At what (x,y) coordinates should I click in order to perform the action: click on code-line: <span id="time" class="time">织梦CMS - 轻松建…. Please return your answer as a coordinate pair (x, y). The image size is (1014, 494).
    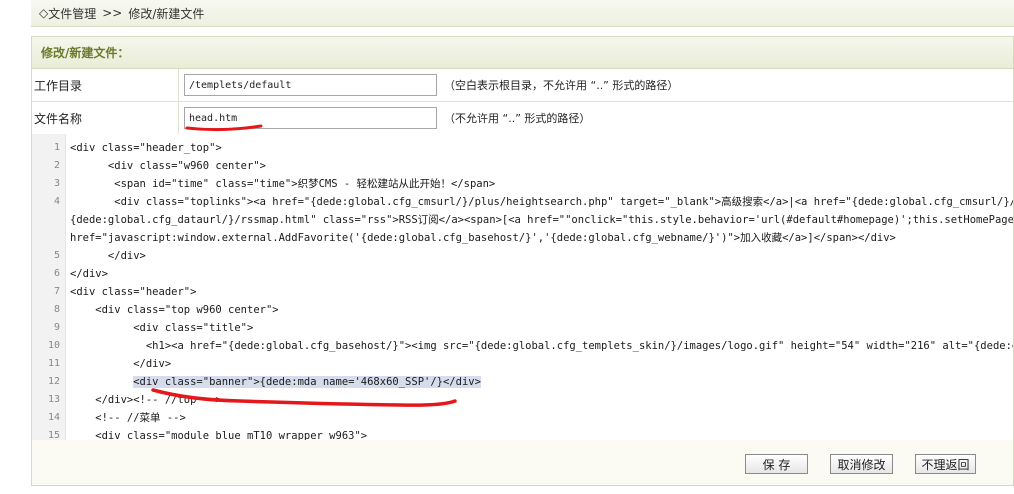
    Looking at the image, I should click on (283, 184).